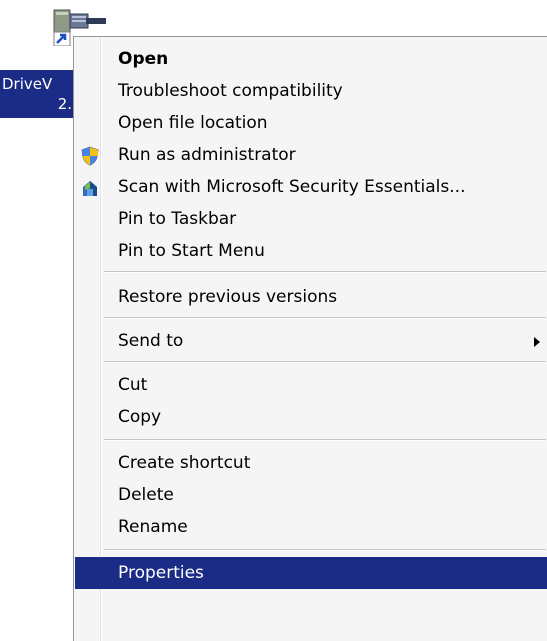  Describe the element at coordinates (311, 463) in the screenshot. I see `menu-item-create-shortcut: Create shortcut` at that location.